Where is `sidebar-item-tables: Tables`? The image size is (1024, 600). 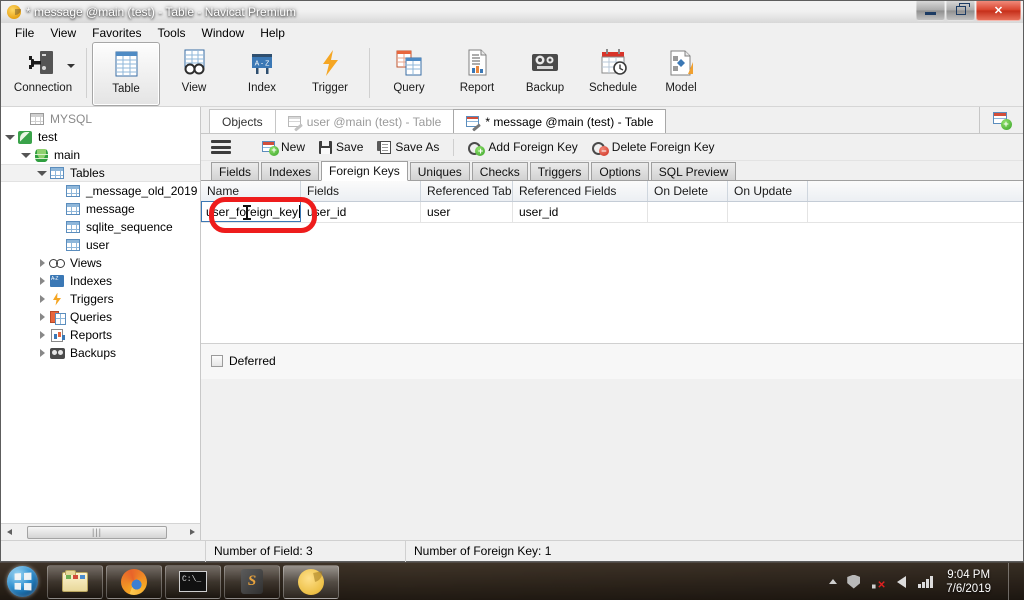 sidebar-item-tables: Tables is located at coordinates (100, 173).